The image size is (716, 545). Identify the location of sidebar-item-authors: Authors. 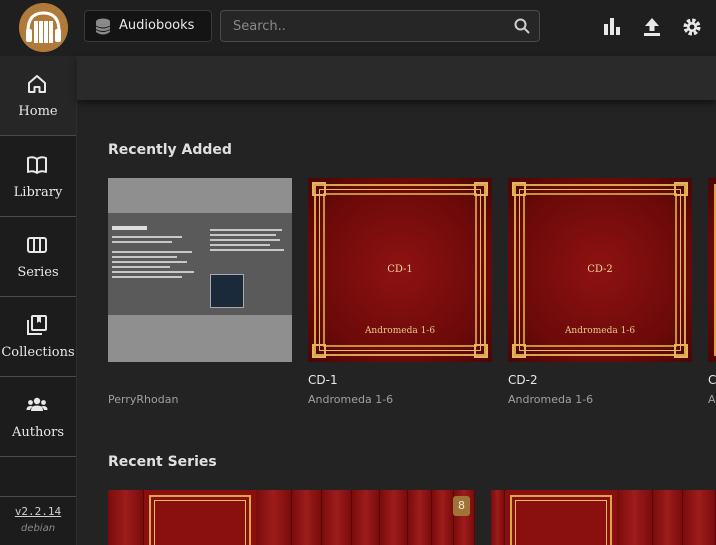
(38, 417).